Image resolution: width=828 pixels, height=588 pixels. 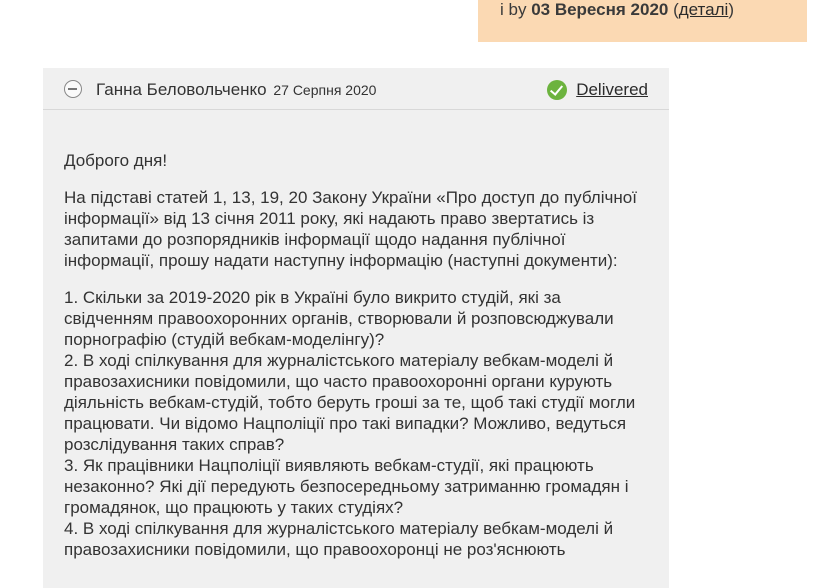 I want to click on greeting-text: Доброго дня!, so click(x=116, y=160).